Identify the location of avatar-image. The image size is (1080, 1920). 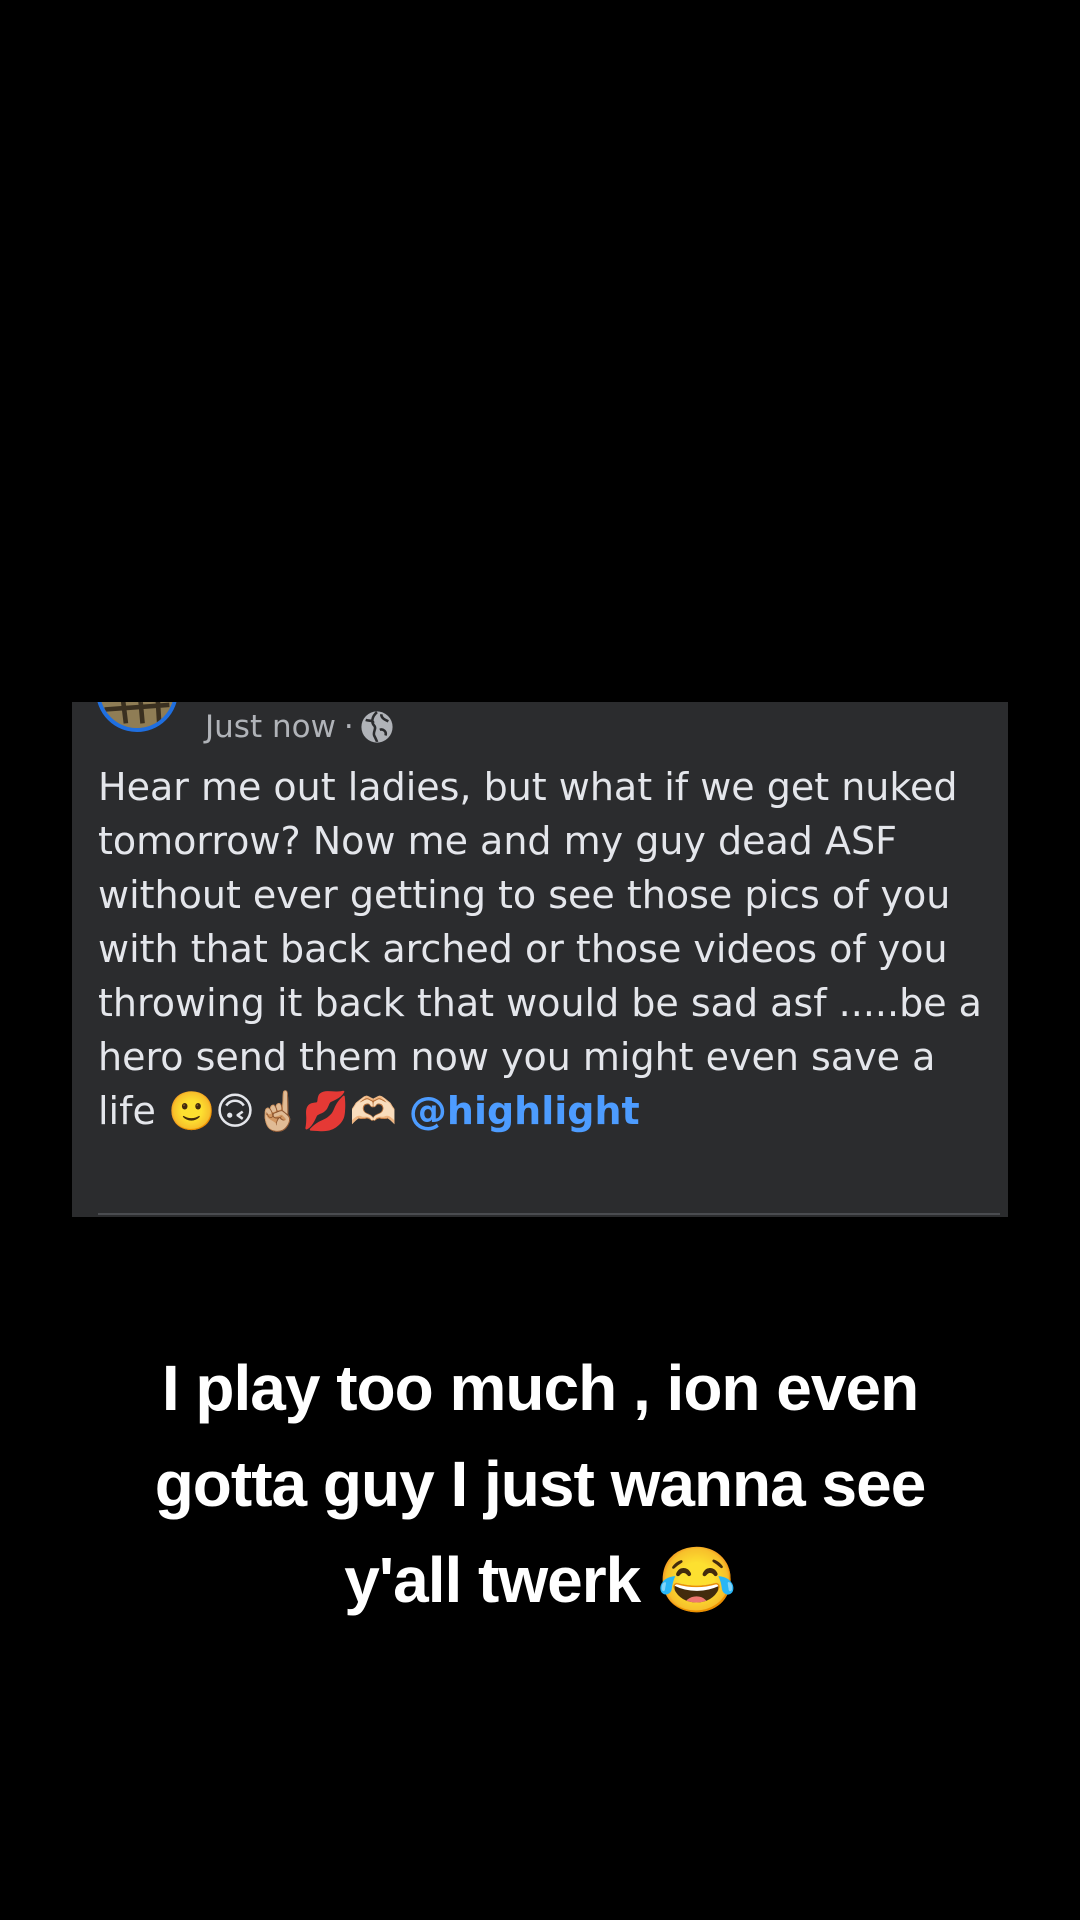
(137, 715).